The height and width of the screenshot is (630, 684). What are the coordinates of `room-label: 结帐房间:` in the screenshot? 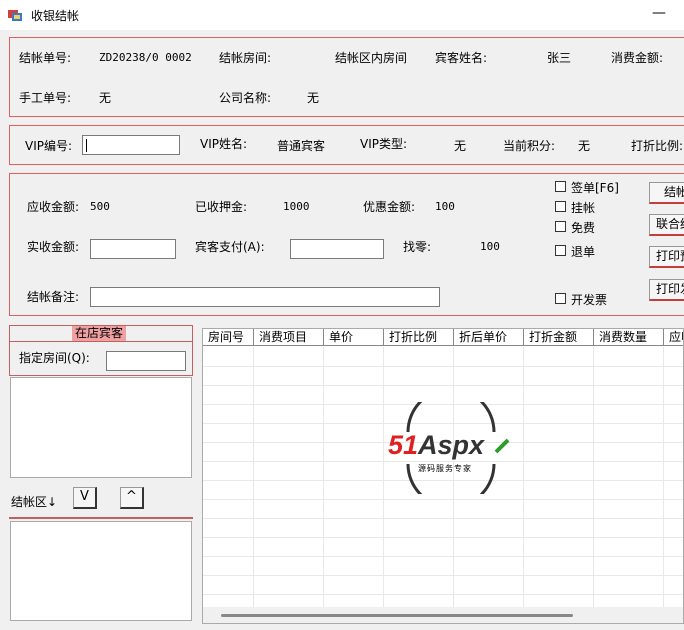 It's located at (245, 58).